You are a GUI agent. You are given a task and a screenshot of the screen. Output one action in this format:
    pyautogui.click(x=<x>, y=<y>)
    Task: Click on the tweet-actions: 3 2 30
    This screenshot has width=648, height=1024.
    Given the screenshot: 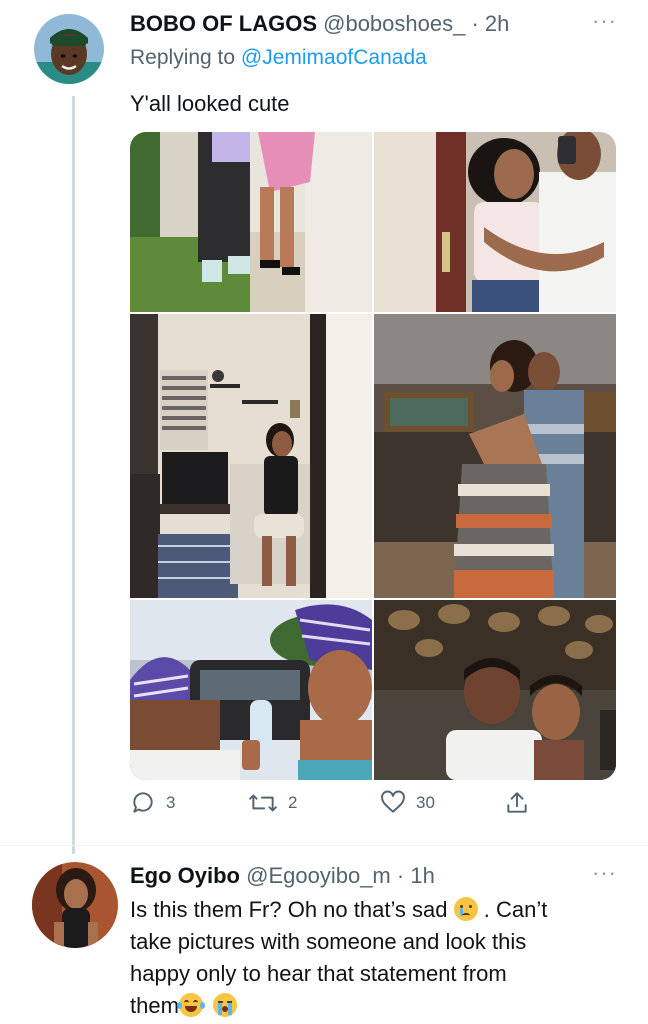 What is the action you would take?
    pyautogui.click(x=373, y=808)
    